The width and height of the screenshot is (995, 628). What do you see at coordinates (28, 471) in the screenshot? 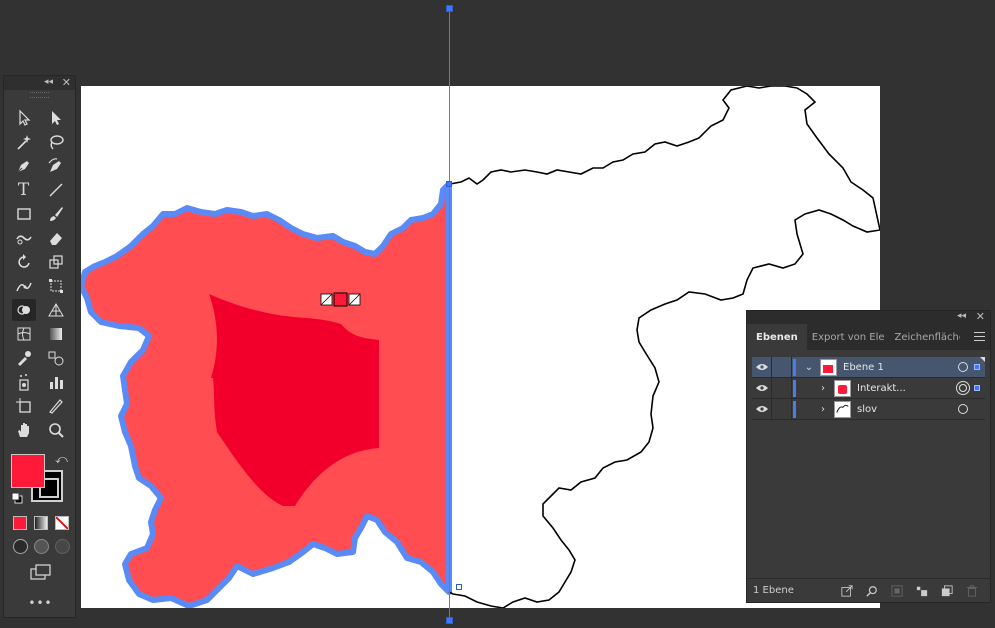
I see `fill-color-swatch` at bounding box center [28, 471].